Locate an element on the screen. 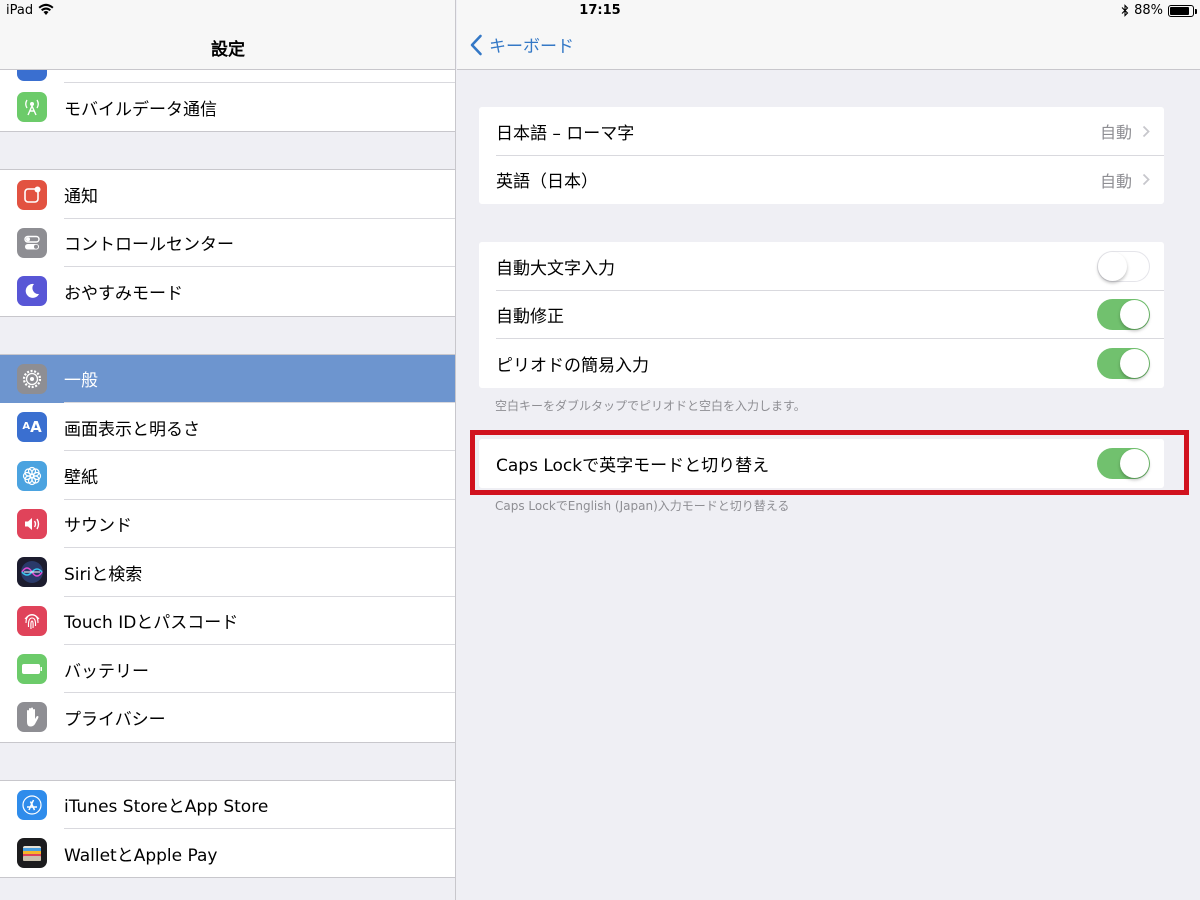 This screenshot has height=900, width=1200. sidebar-item-do-not-disturb: おやすみモード is located at coordinates (227, 291).